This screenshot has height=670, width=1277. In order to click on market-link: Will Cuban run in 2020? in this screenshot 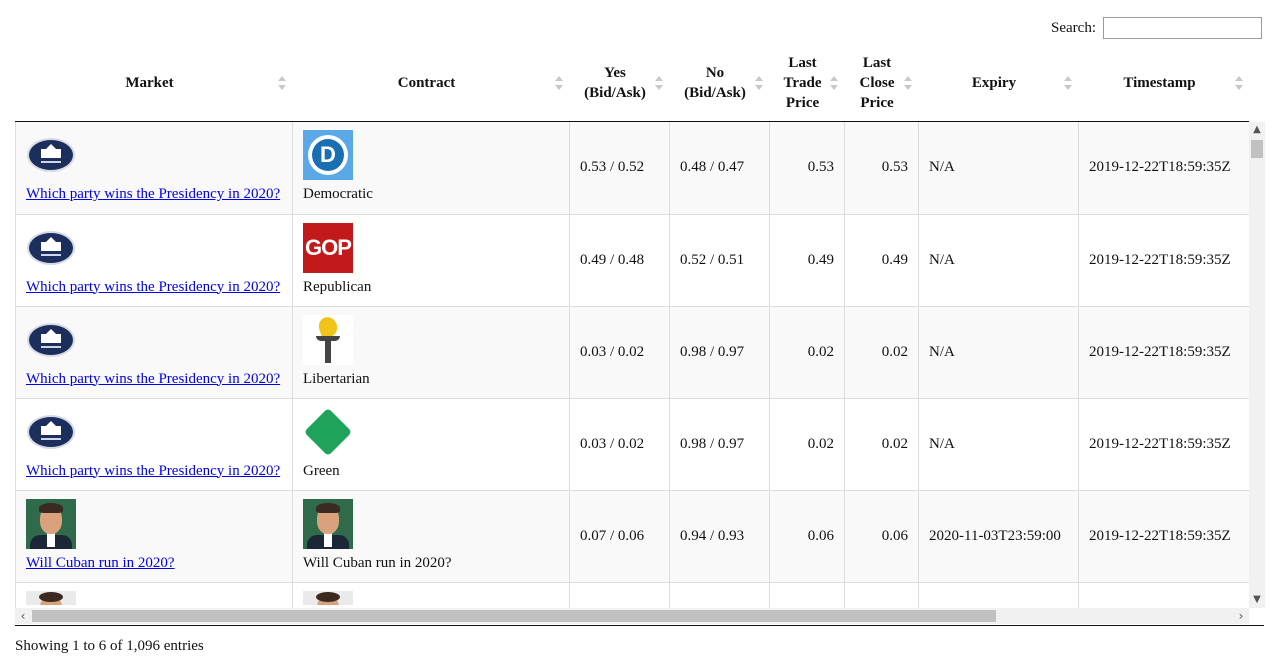, I will do `click(100, 563)`.